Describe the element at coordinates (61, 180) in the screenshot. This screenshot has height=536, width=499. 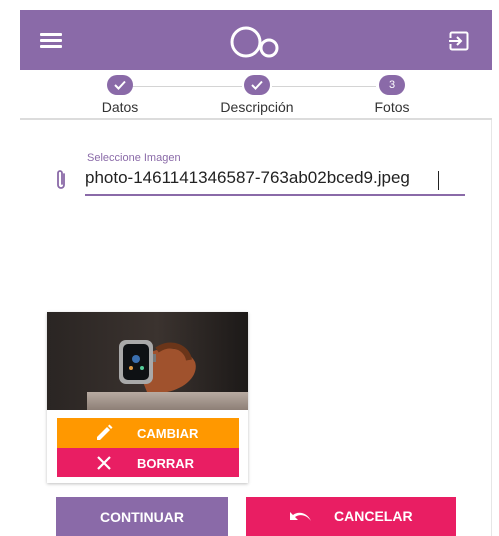
I see `paperclip-icon` at that location.